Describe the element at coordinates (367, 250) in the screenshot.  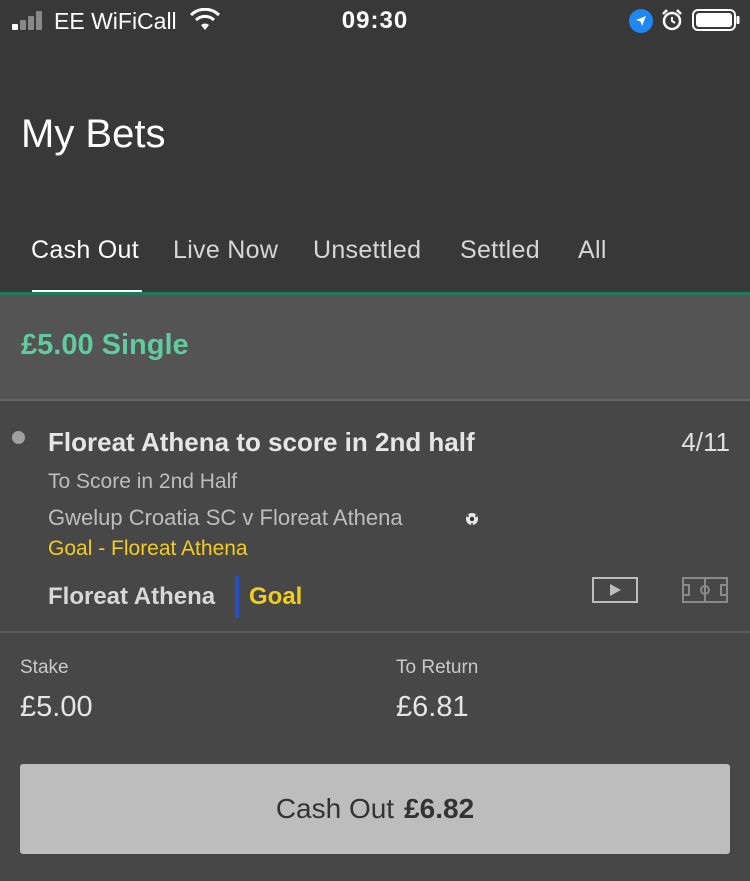
I see `tab-unsettled: Unsettled` at that location.